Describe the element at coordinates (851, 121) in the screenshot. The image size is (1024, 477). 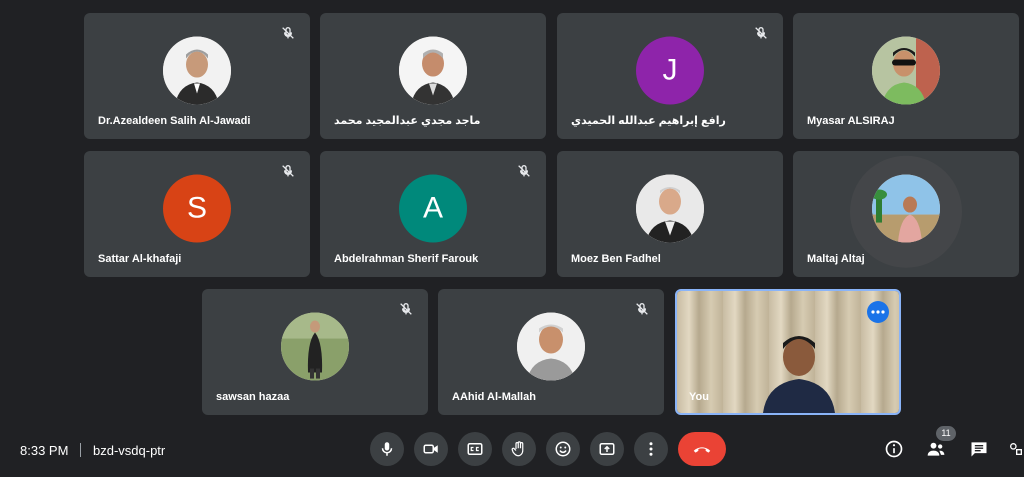
I see `participant-name: Myasar ALSIRAJ` at that location.